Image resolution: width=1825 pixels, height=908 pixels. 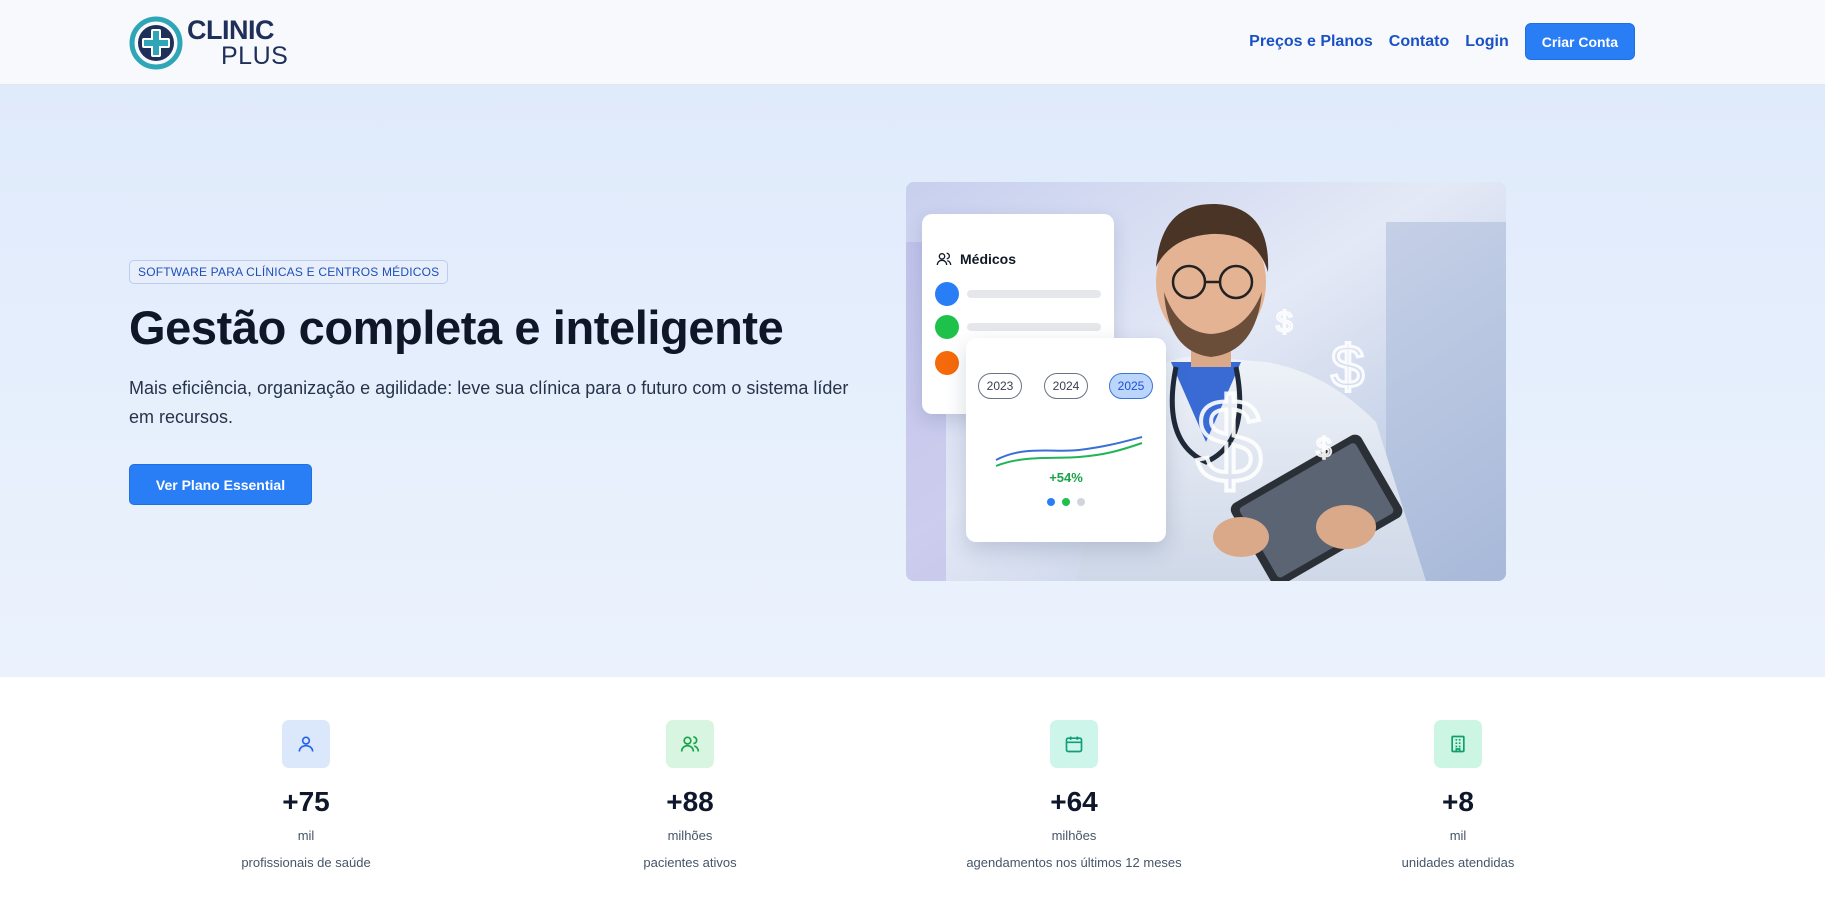 I want to click on doctors-card-title: Médicos, so click(x=976, y=259).